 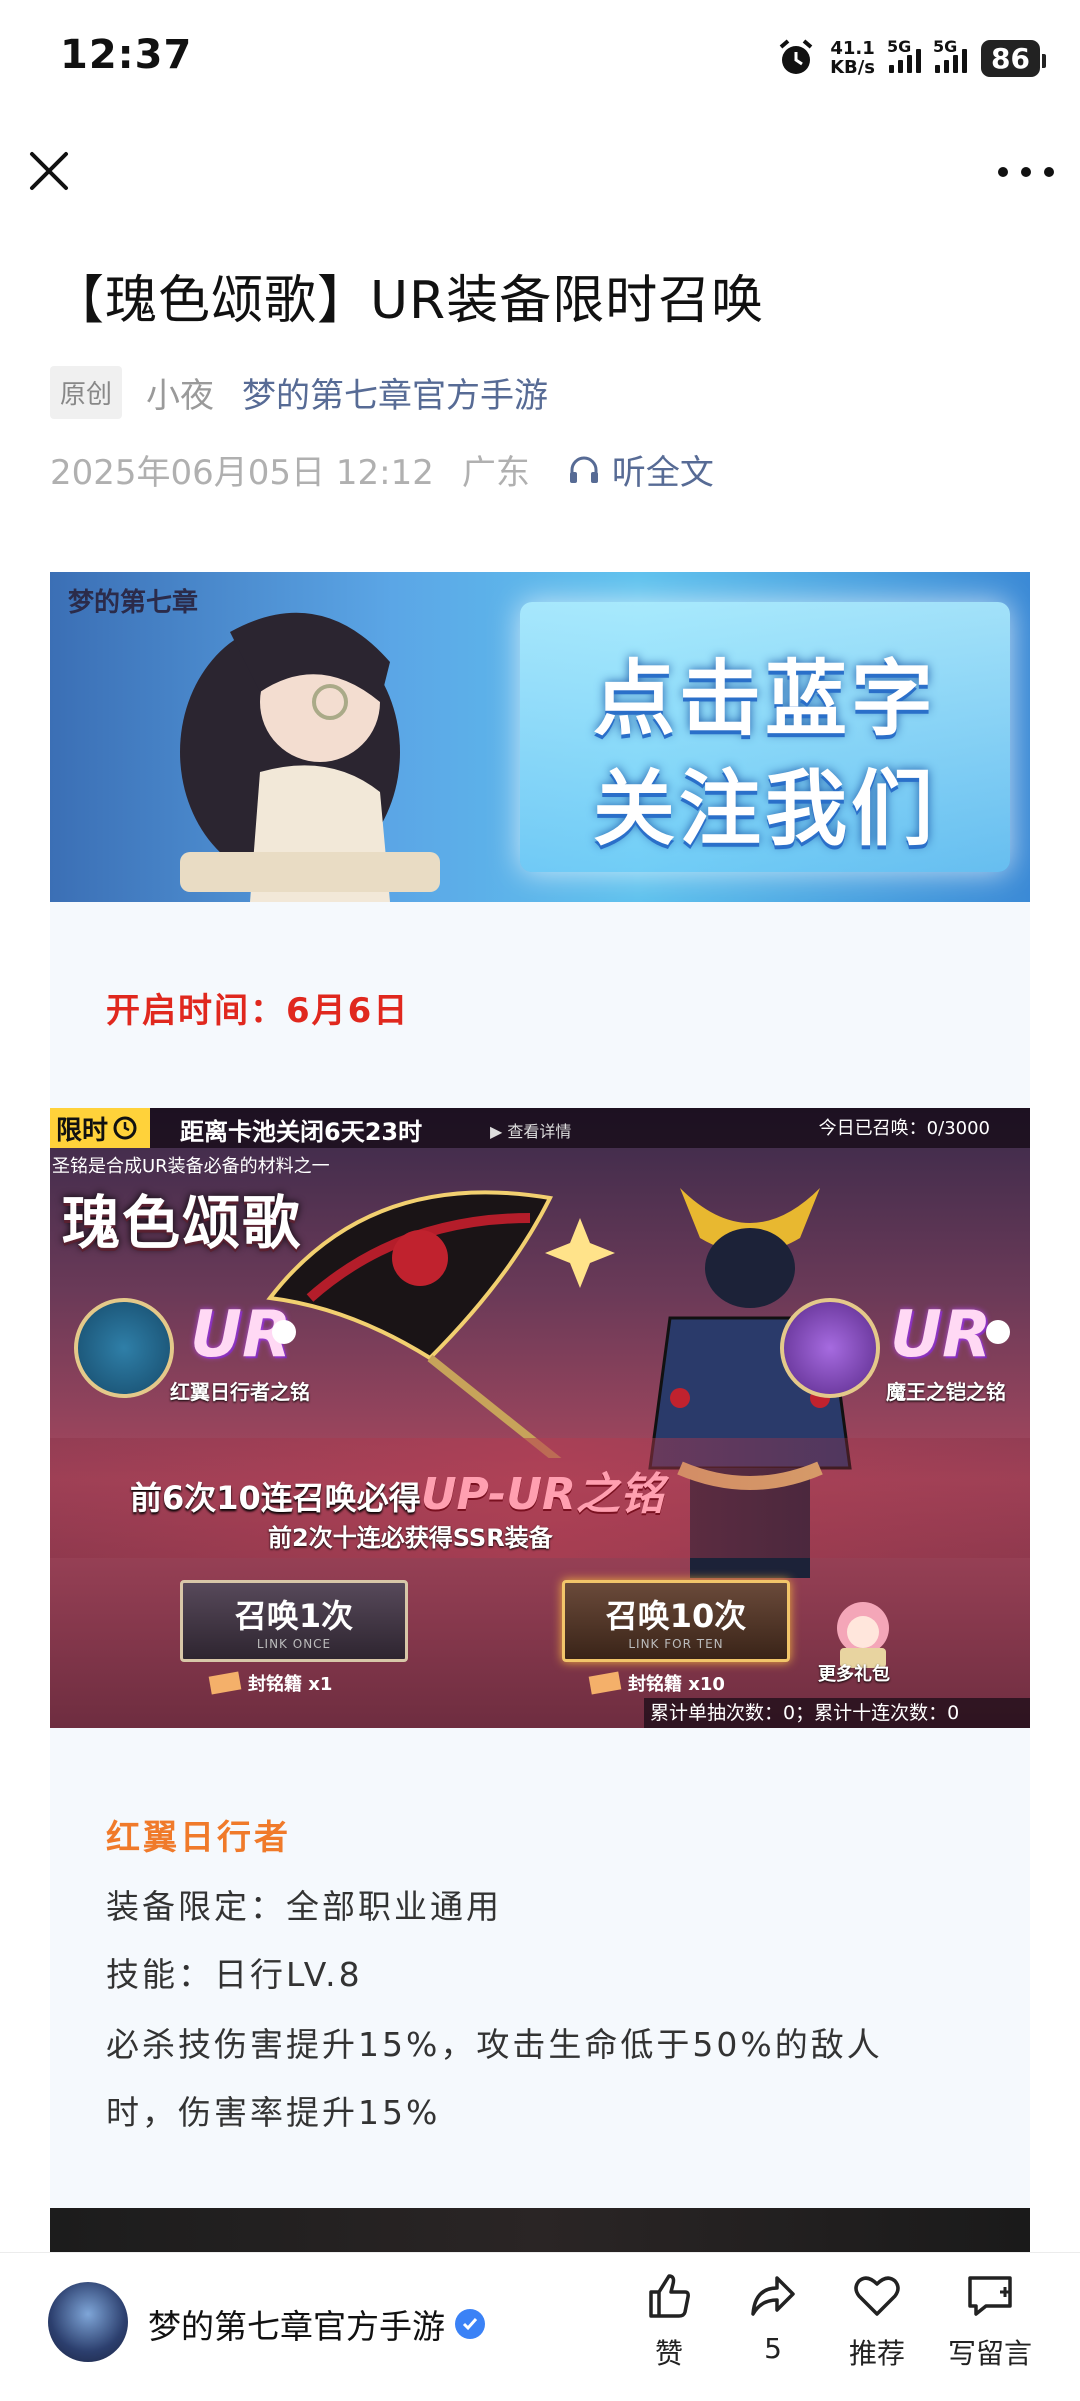 What do you see at coordinates (234, 1974) in the screenshot?
I see `body-line-2: 技能：日行LV.8` at bounding box center [234, 1974].